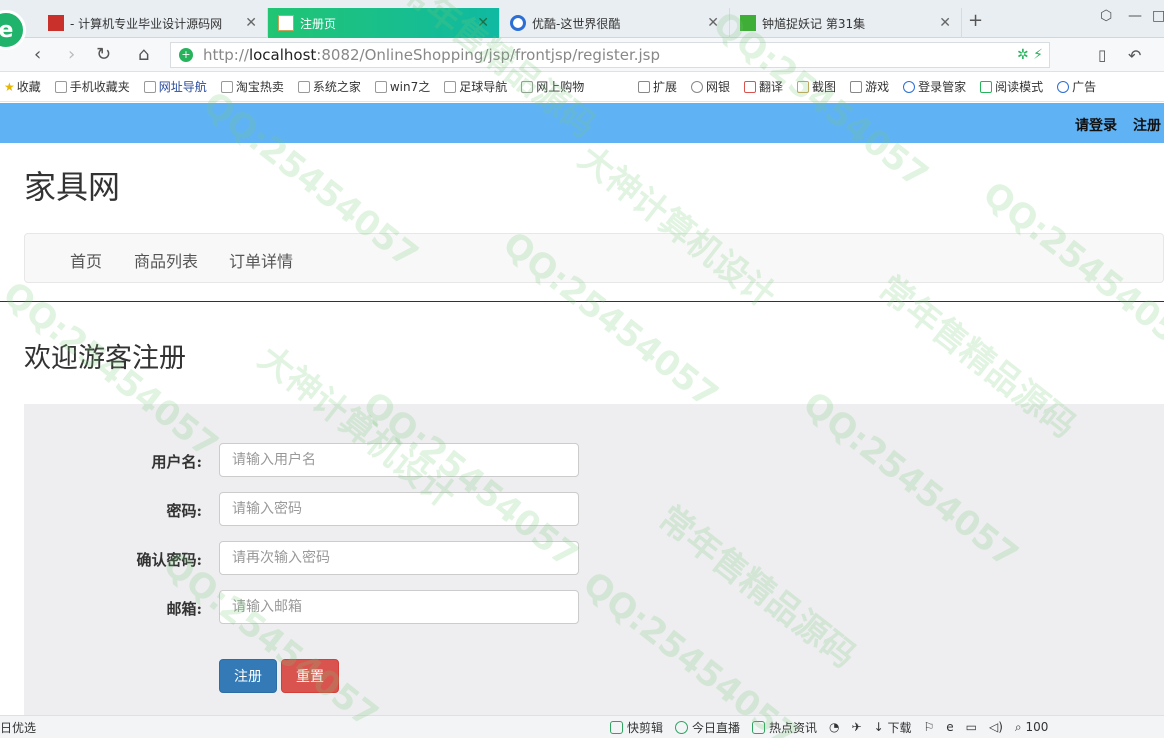  I want to click on book-icon, so click(986, 86).